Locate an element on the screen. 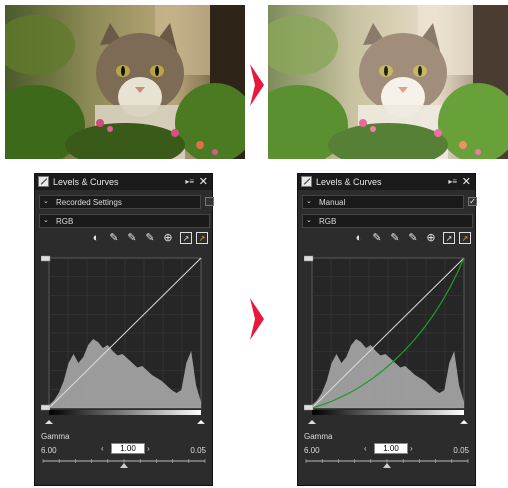 The height and width of the screenshot is (488, 508). settings-dropdown: ⌄ Recorded Settings is located at coordinates (120, 202).